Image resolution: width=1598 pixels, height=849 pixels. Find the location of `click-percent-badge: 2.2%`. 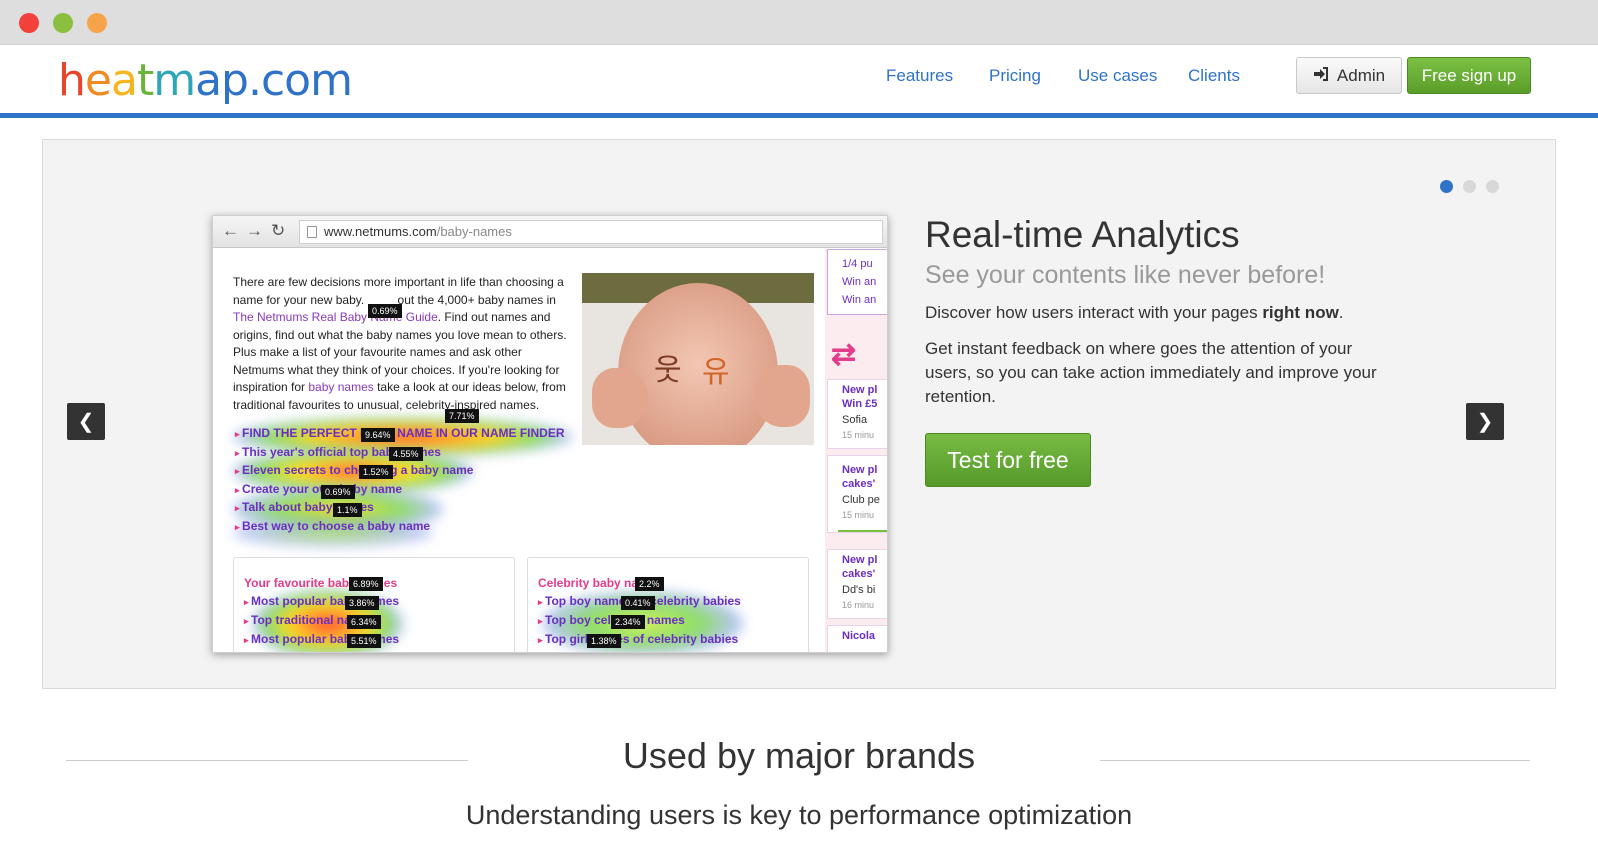

click-percent-badge: 2.2% is located at coordinates (649, 584).